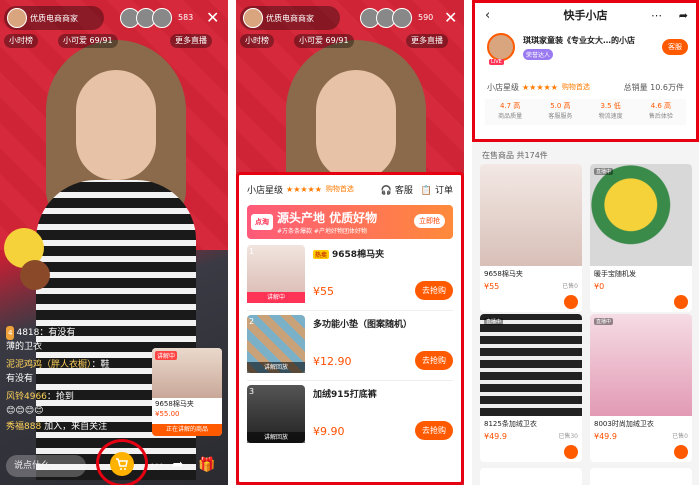 Image resolution: width=699 pixels, height=485 pixels. Describe the element at coordinates (429, 221) in the screenshot. I see `banner-go-button: 立即抢` at that location.